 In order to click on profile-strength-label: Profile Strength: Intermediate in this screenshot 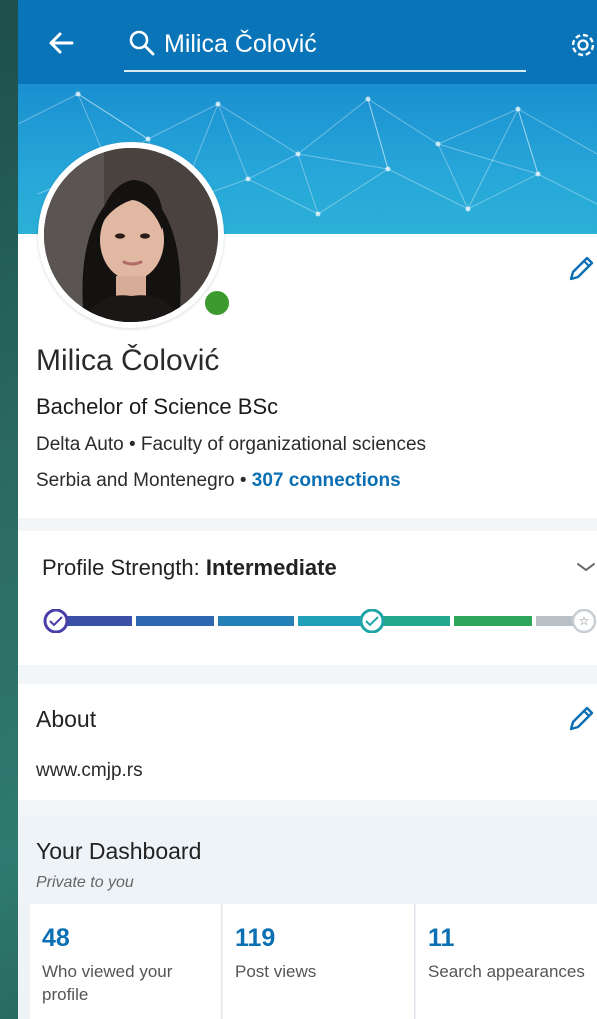, I will do `click(189, 568)`.